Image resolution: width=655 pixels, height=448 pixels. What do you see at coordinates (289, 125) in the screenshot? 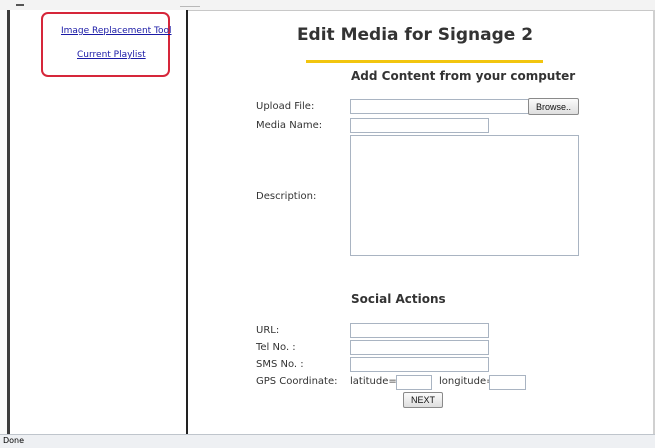
I see `media-name-label: Media Name:` at bounding box center [289, 125].